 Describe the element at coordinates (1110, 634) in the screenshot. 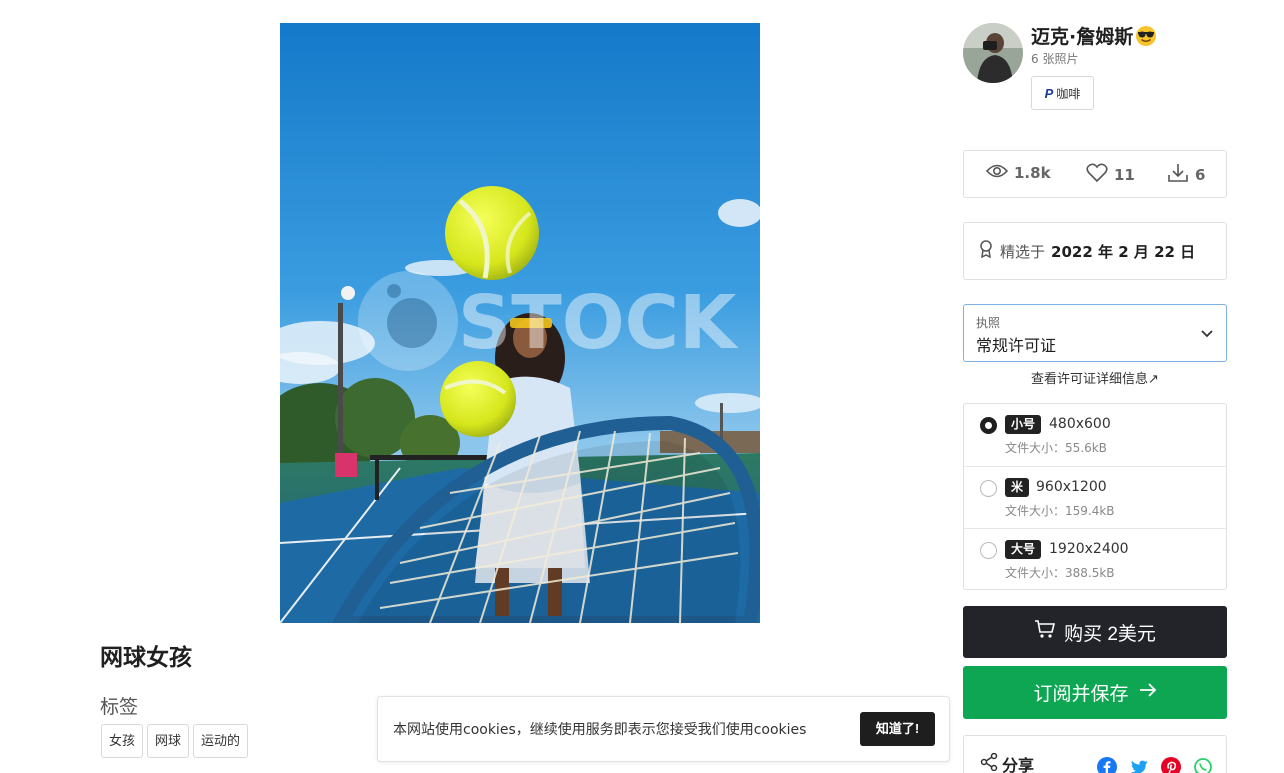

I see `buy-label: 购买 2美元` at that location.